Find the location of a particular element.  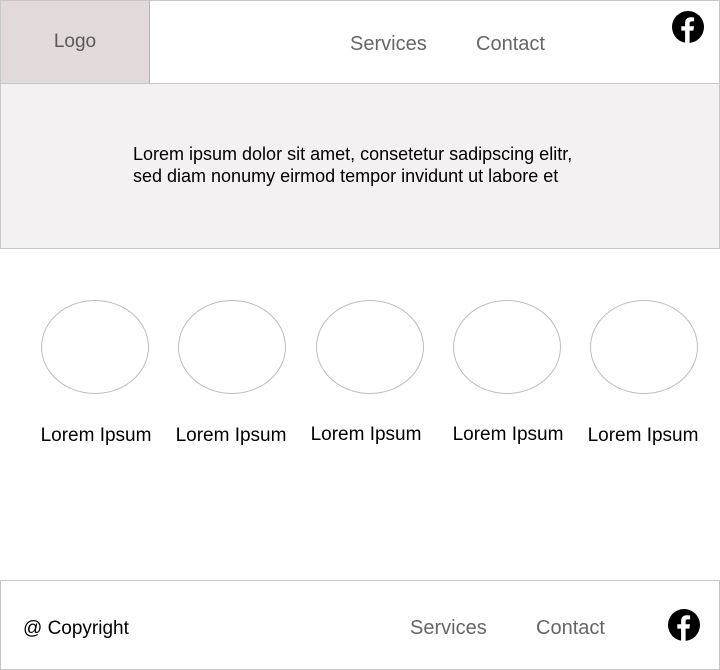

logo: Logo is located at coordinates (75, 42).